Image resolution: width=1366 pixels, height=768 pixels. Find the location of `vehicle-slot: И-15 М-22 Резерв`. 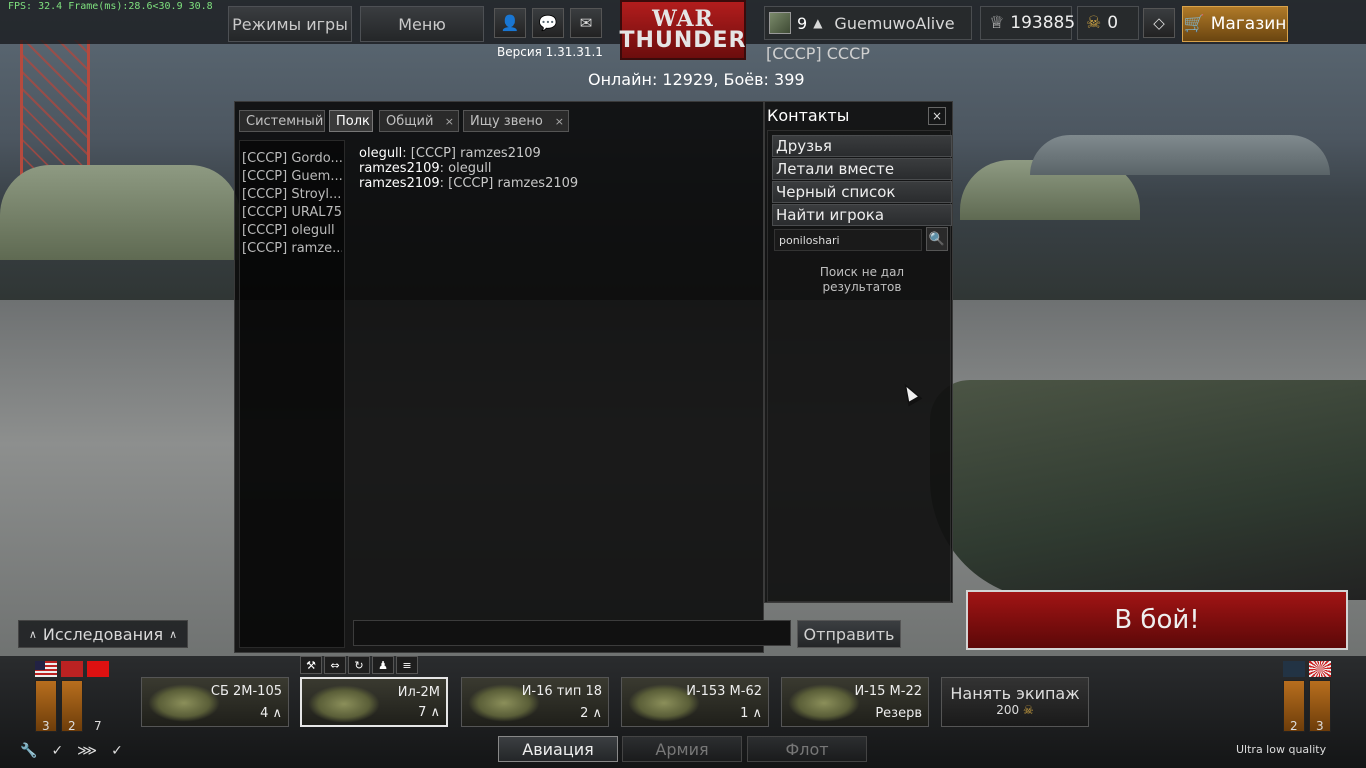

vehicle-slot: И-15 М-22 Резерв is located at coordinates (855, 702).